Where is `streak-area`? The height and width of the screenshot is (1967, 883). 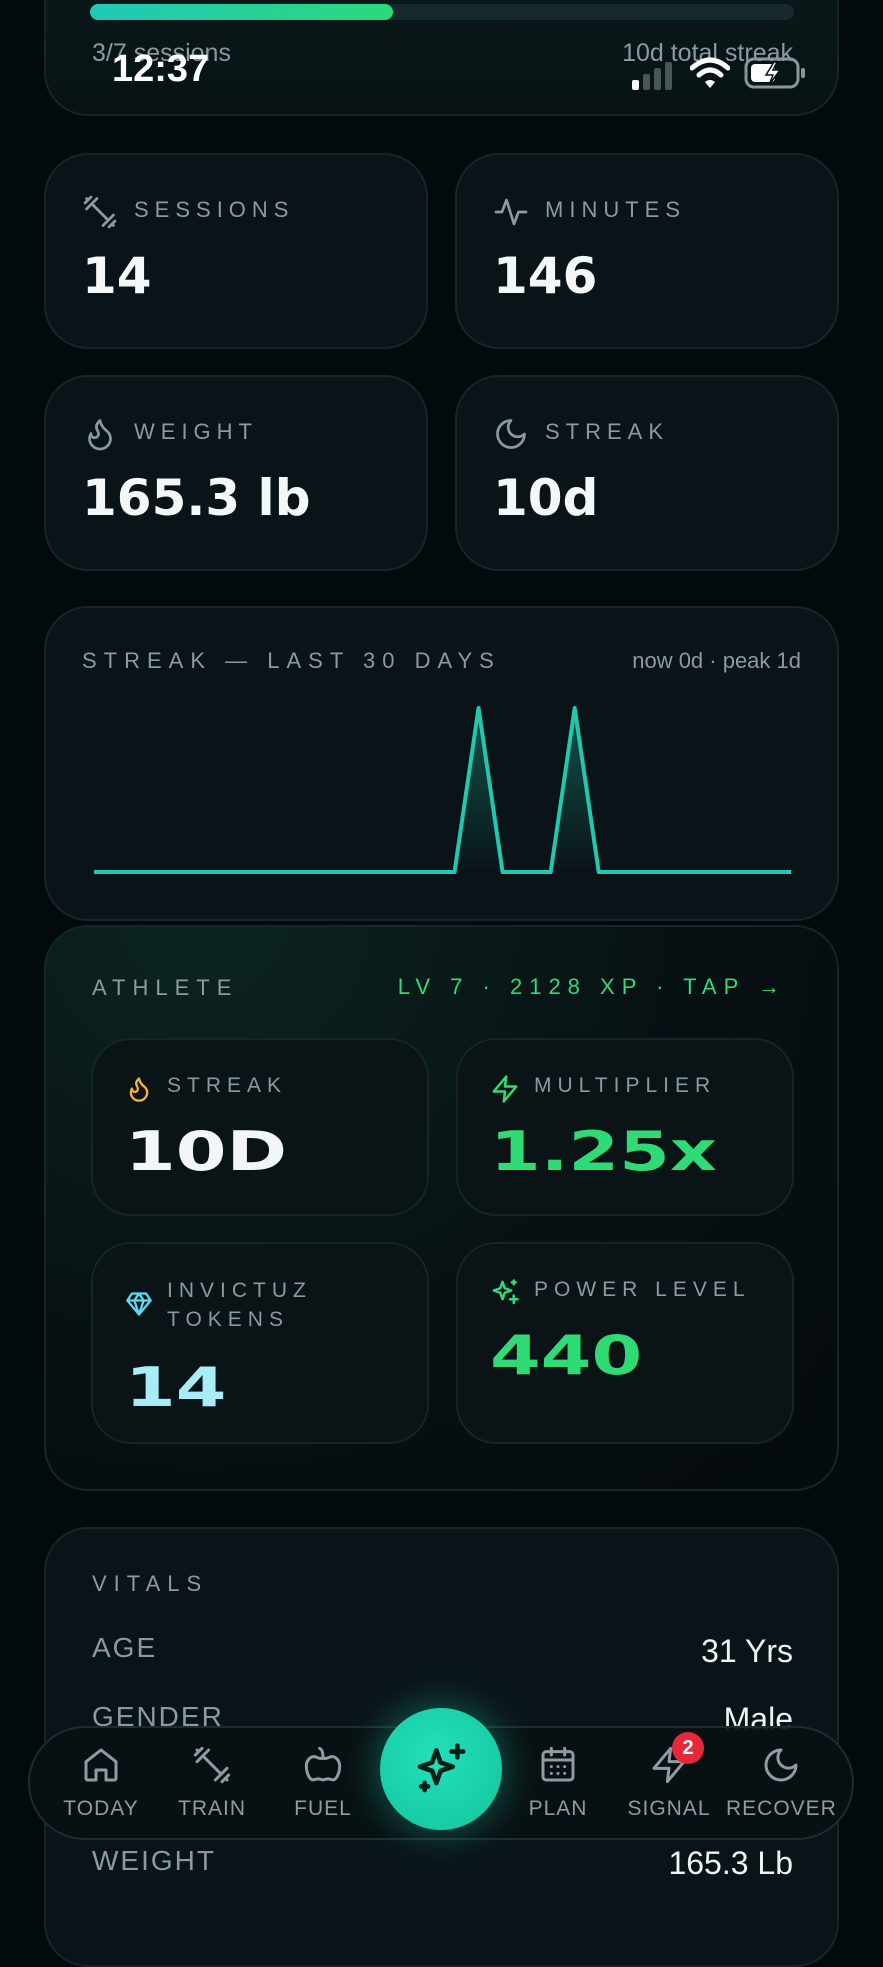
streak-area is located at coordinates (442, 790).